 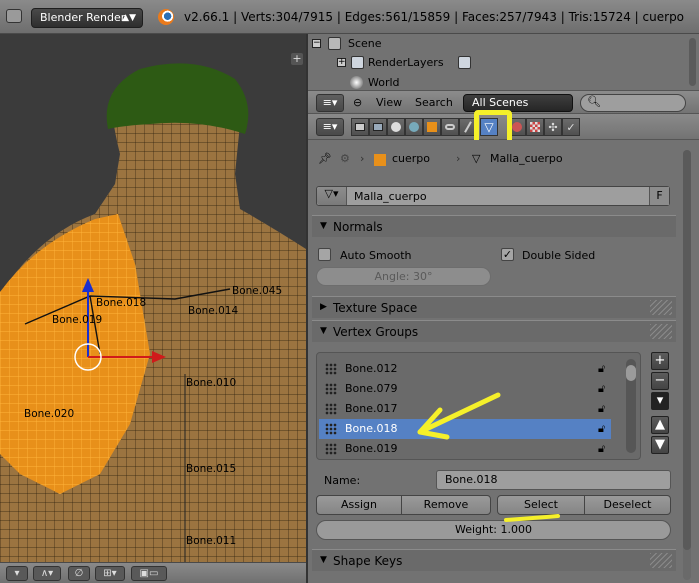 I want to click on annotation-arrow, so click(x=459, y=413).